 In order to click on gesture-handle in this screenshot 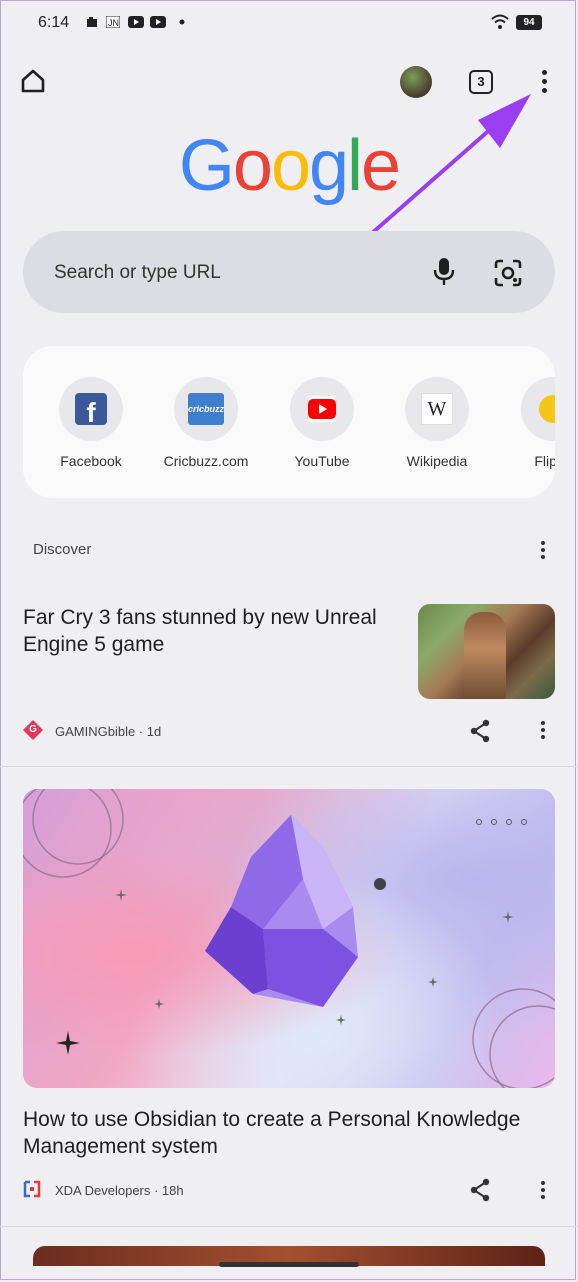, I will do `click(289, 1264)`.